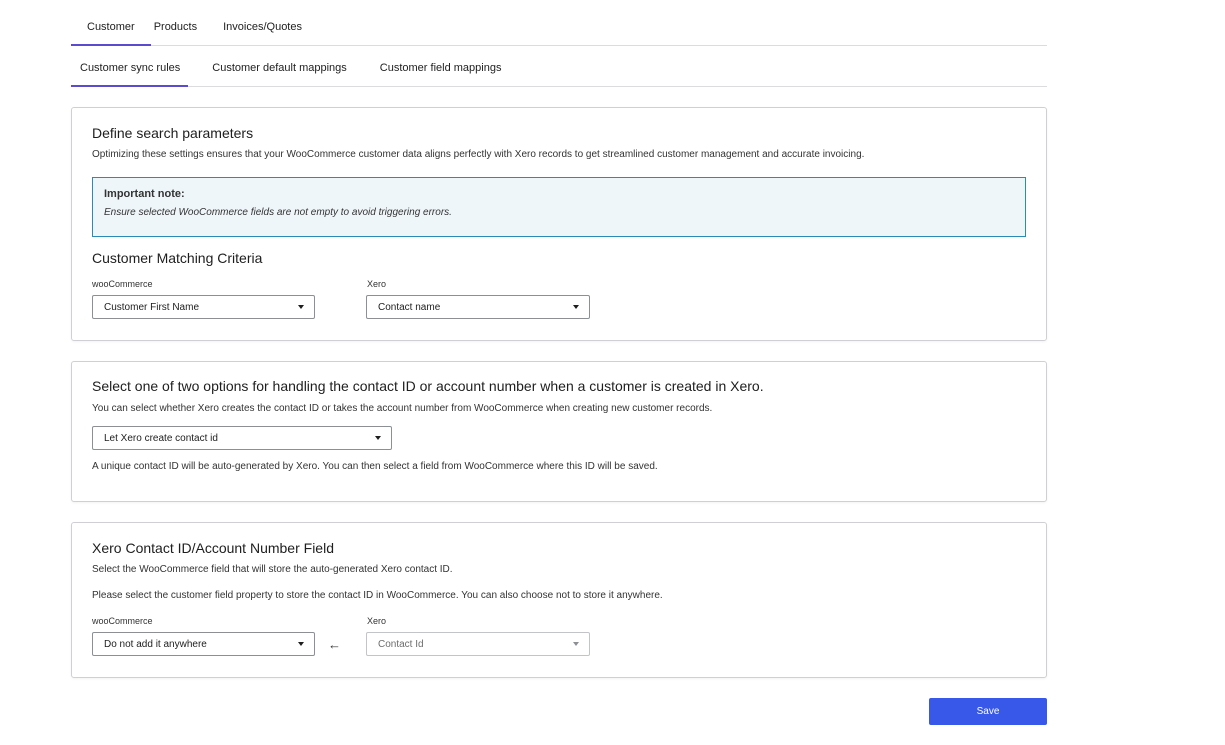 The height and width of the screenshot is (745, 1225). Describe the element at coordinates (409, 307) in the screenshot. I see `xero-match-value: Contact name` at that location.